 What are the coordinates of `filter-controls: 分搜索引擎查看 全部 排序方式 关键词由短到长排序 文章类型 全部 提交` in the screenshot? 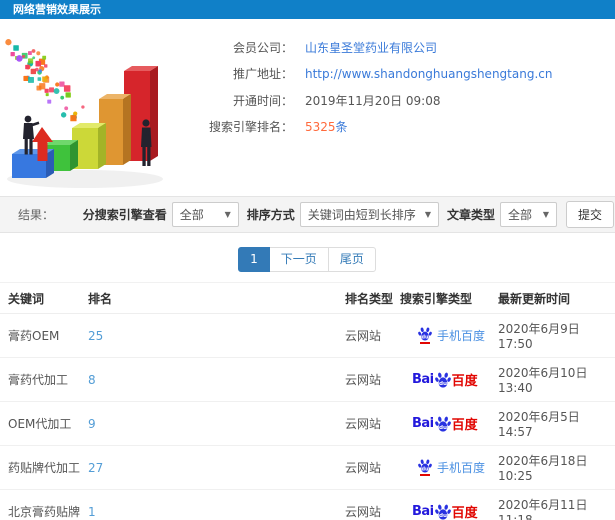 It's located at (345, 214).